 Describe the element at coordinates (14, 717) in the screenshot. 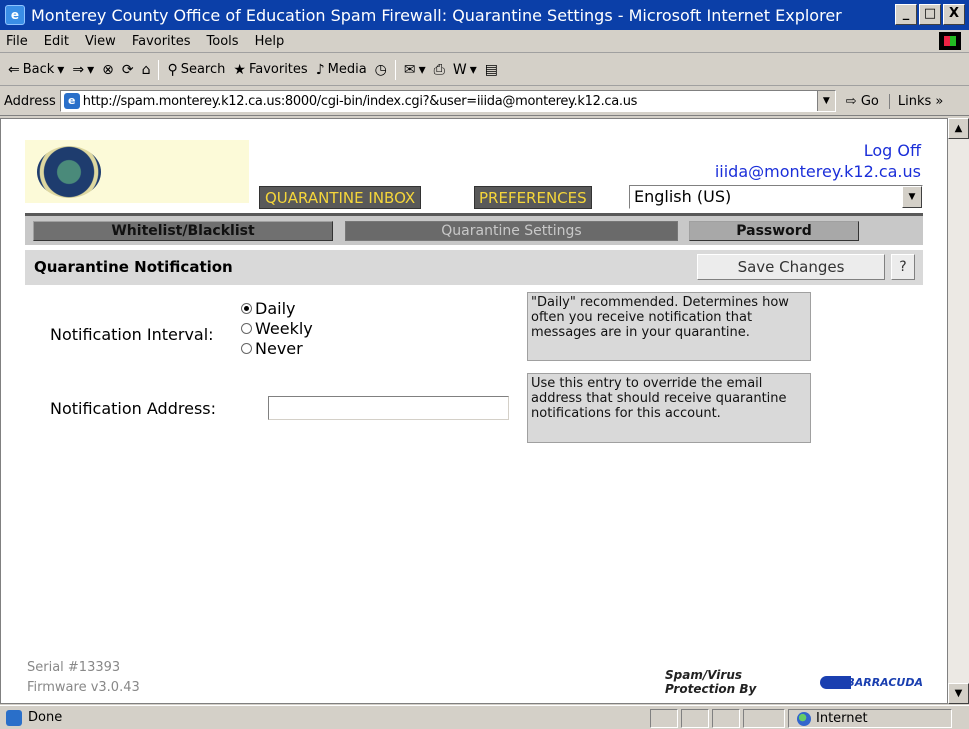

I see `page-status-icon` at that location.